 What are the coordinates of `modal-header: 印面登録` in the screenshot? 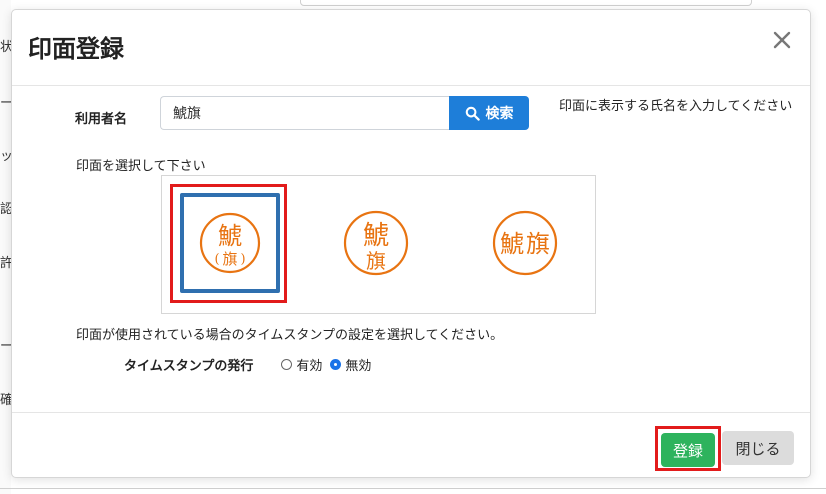 It's located at (411, 48).